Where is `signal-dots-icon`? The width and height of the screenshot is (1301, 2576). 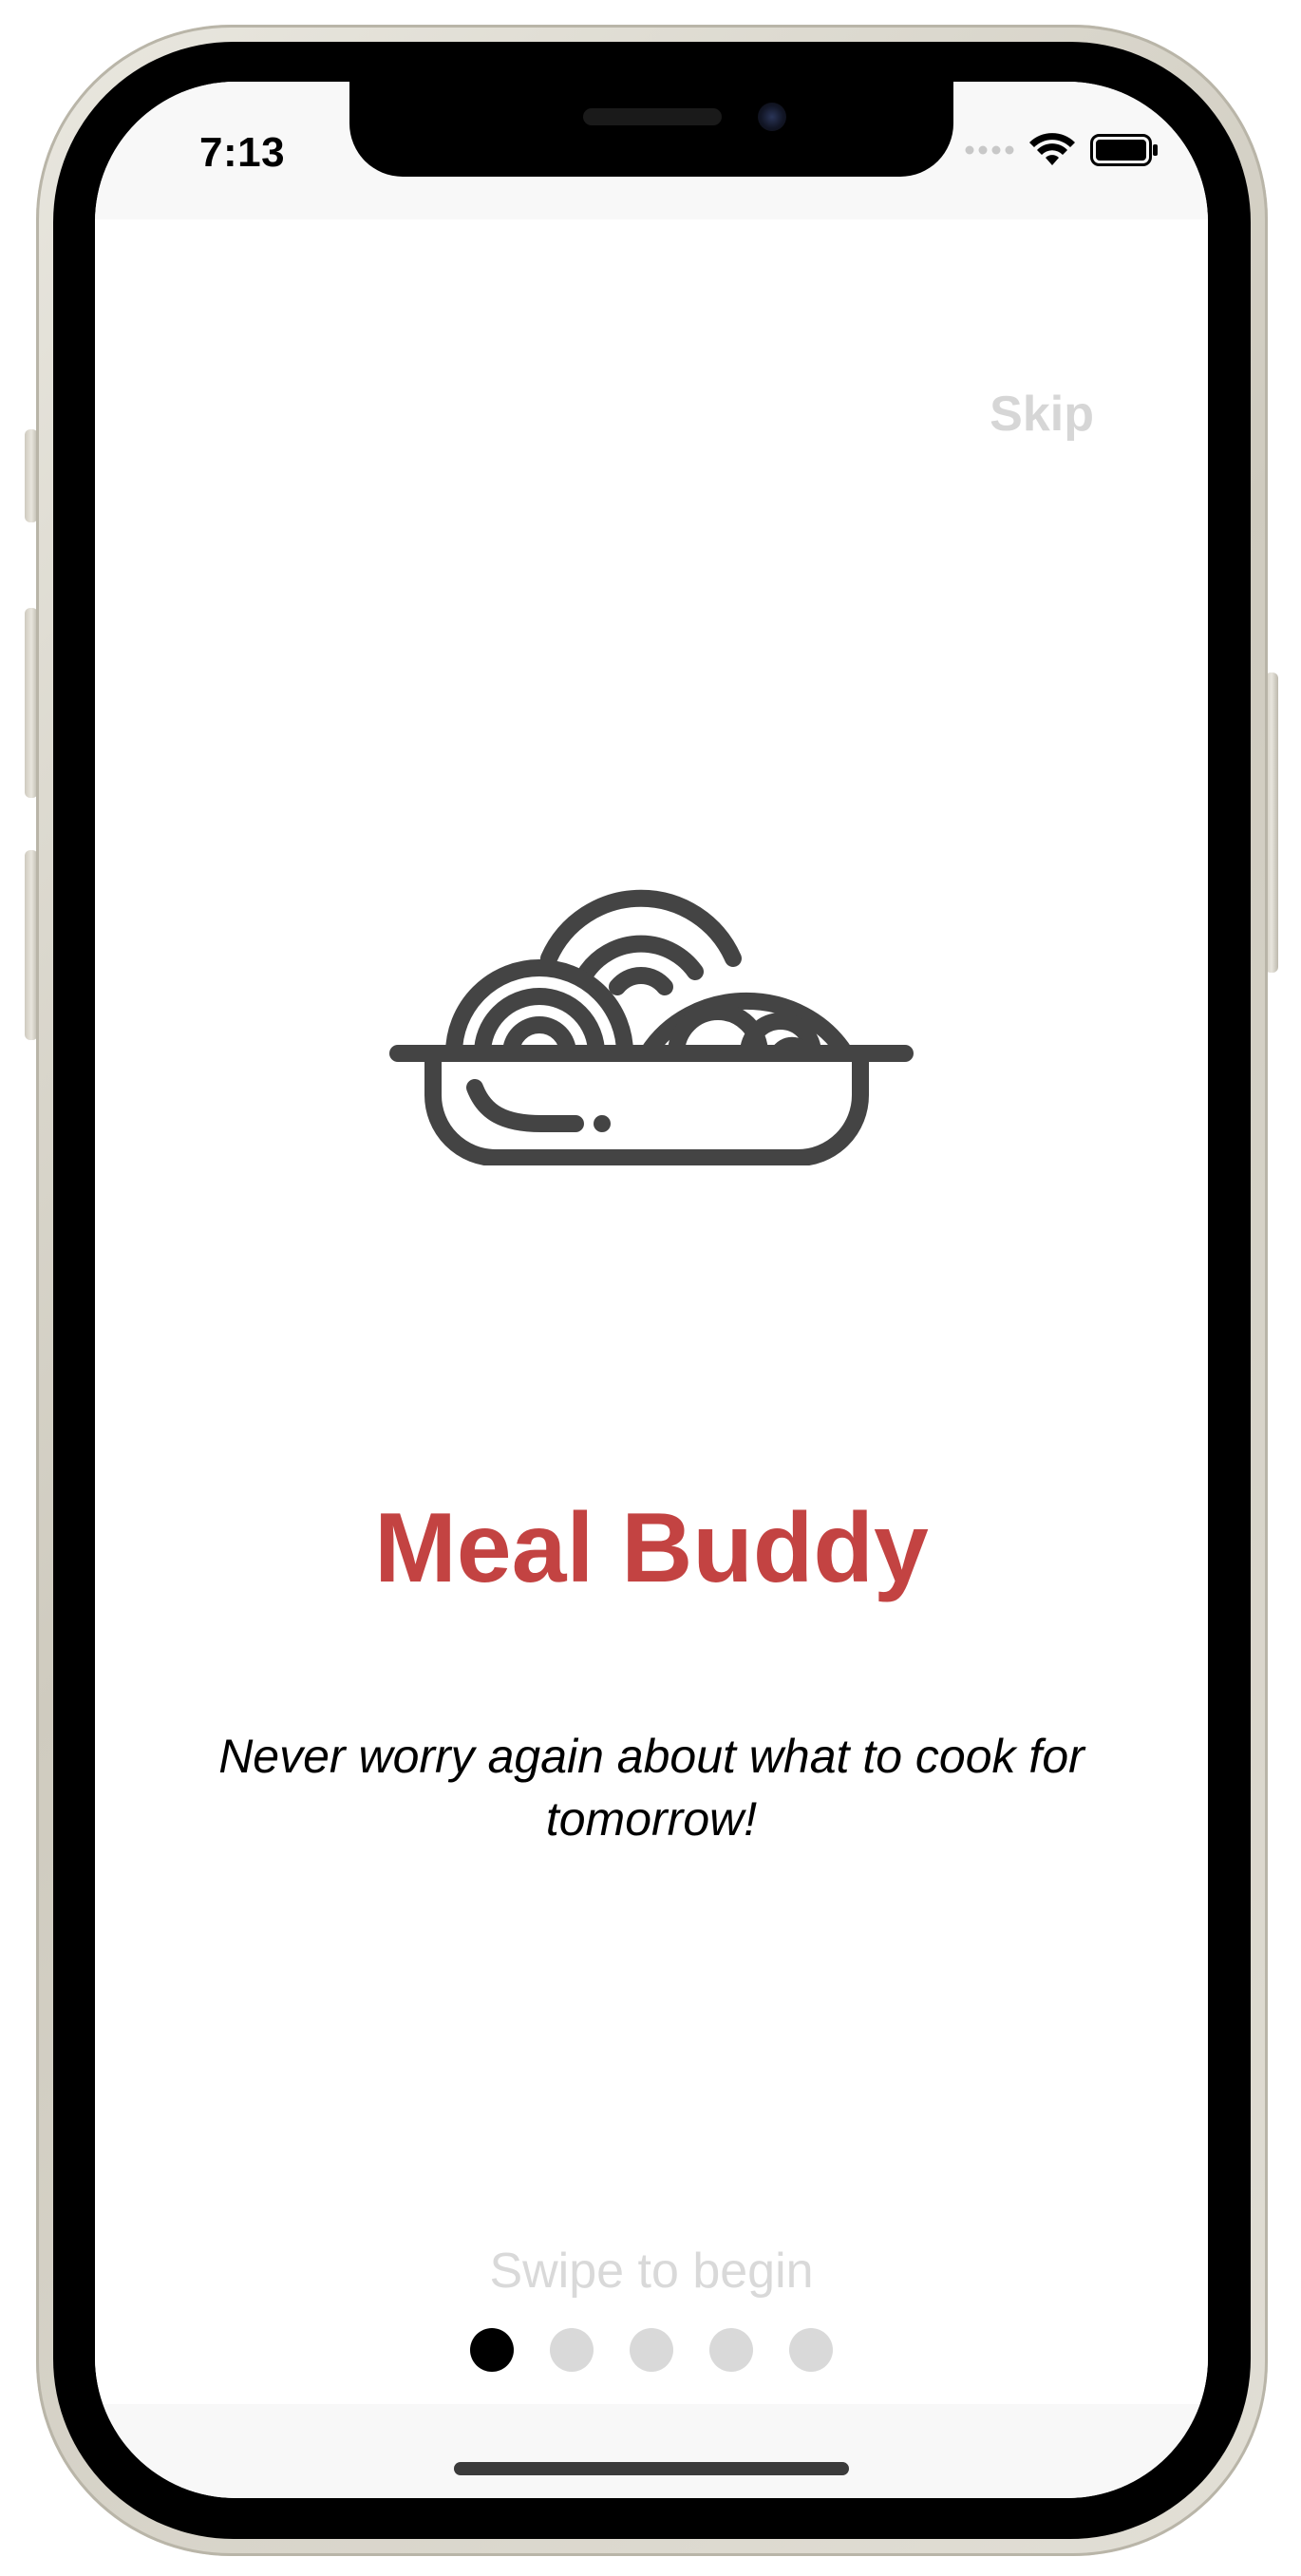 signal-dots-icon is located at coordinates (989, 150).